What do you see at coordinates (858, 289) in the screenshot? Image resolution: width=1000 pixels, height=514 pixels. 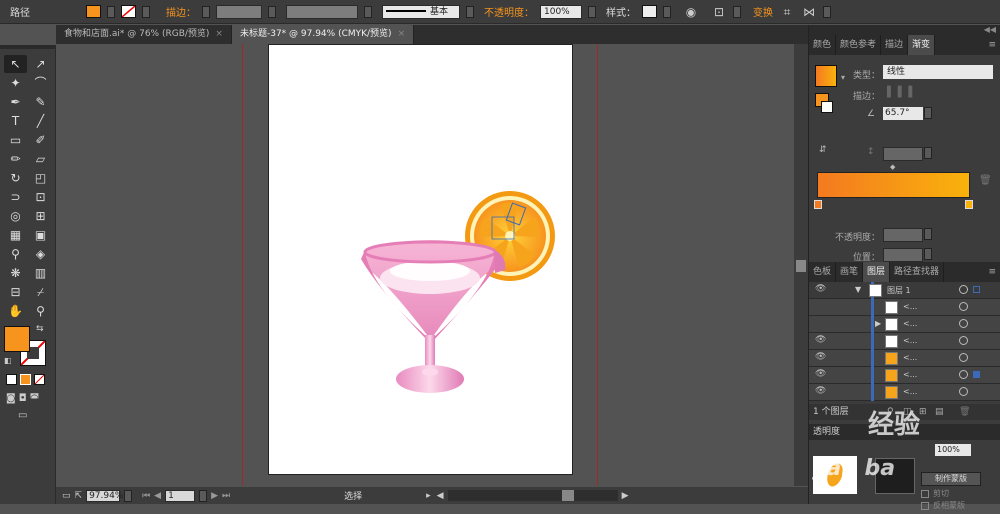 I see `expand-arrow-icon: ▼` at bounding box center [858, 289].